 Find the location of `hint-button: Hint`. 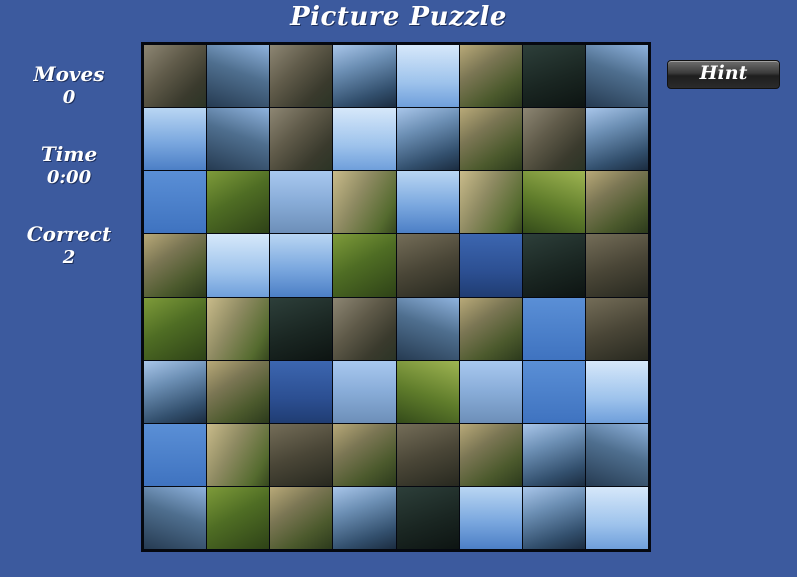

hint-button: Hint is located at coordinates (723, 74).